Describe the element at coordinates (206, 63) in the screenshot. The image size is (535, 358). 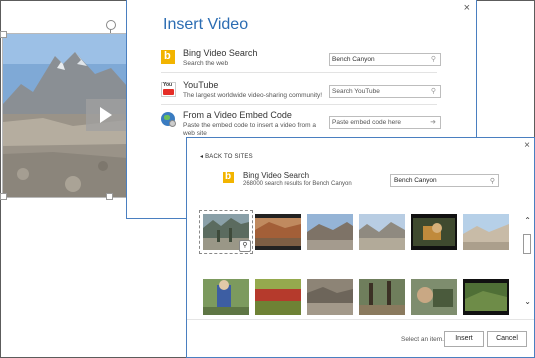
I see `source-subtitle: Search the web` at that location.